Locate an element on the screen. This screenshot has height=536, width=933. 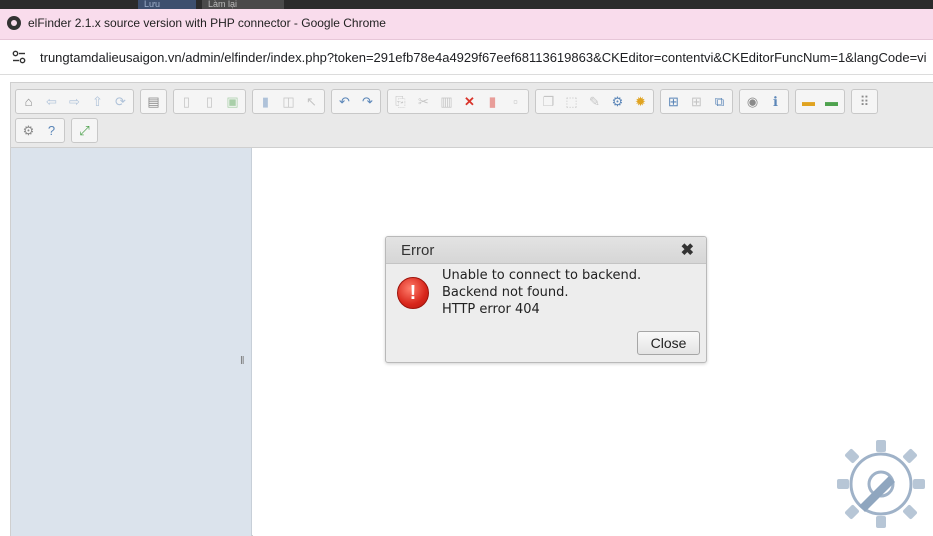
error-message-3: HTTP error 404 is located at coordinates (491, 309).